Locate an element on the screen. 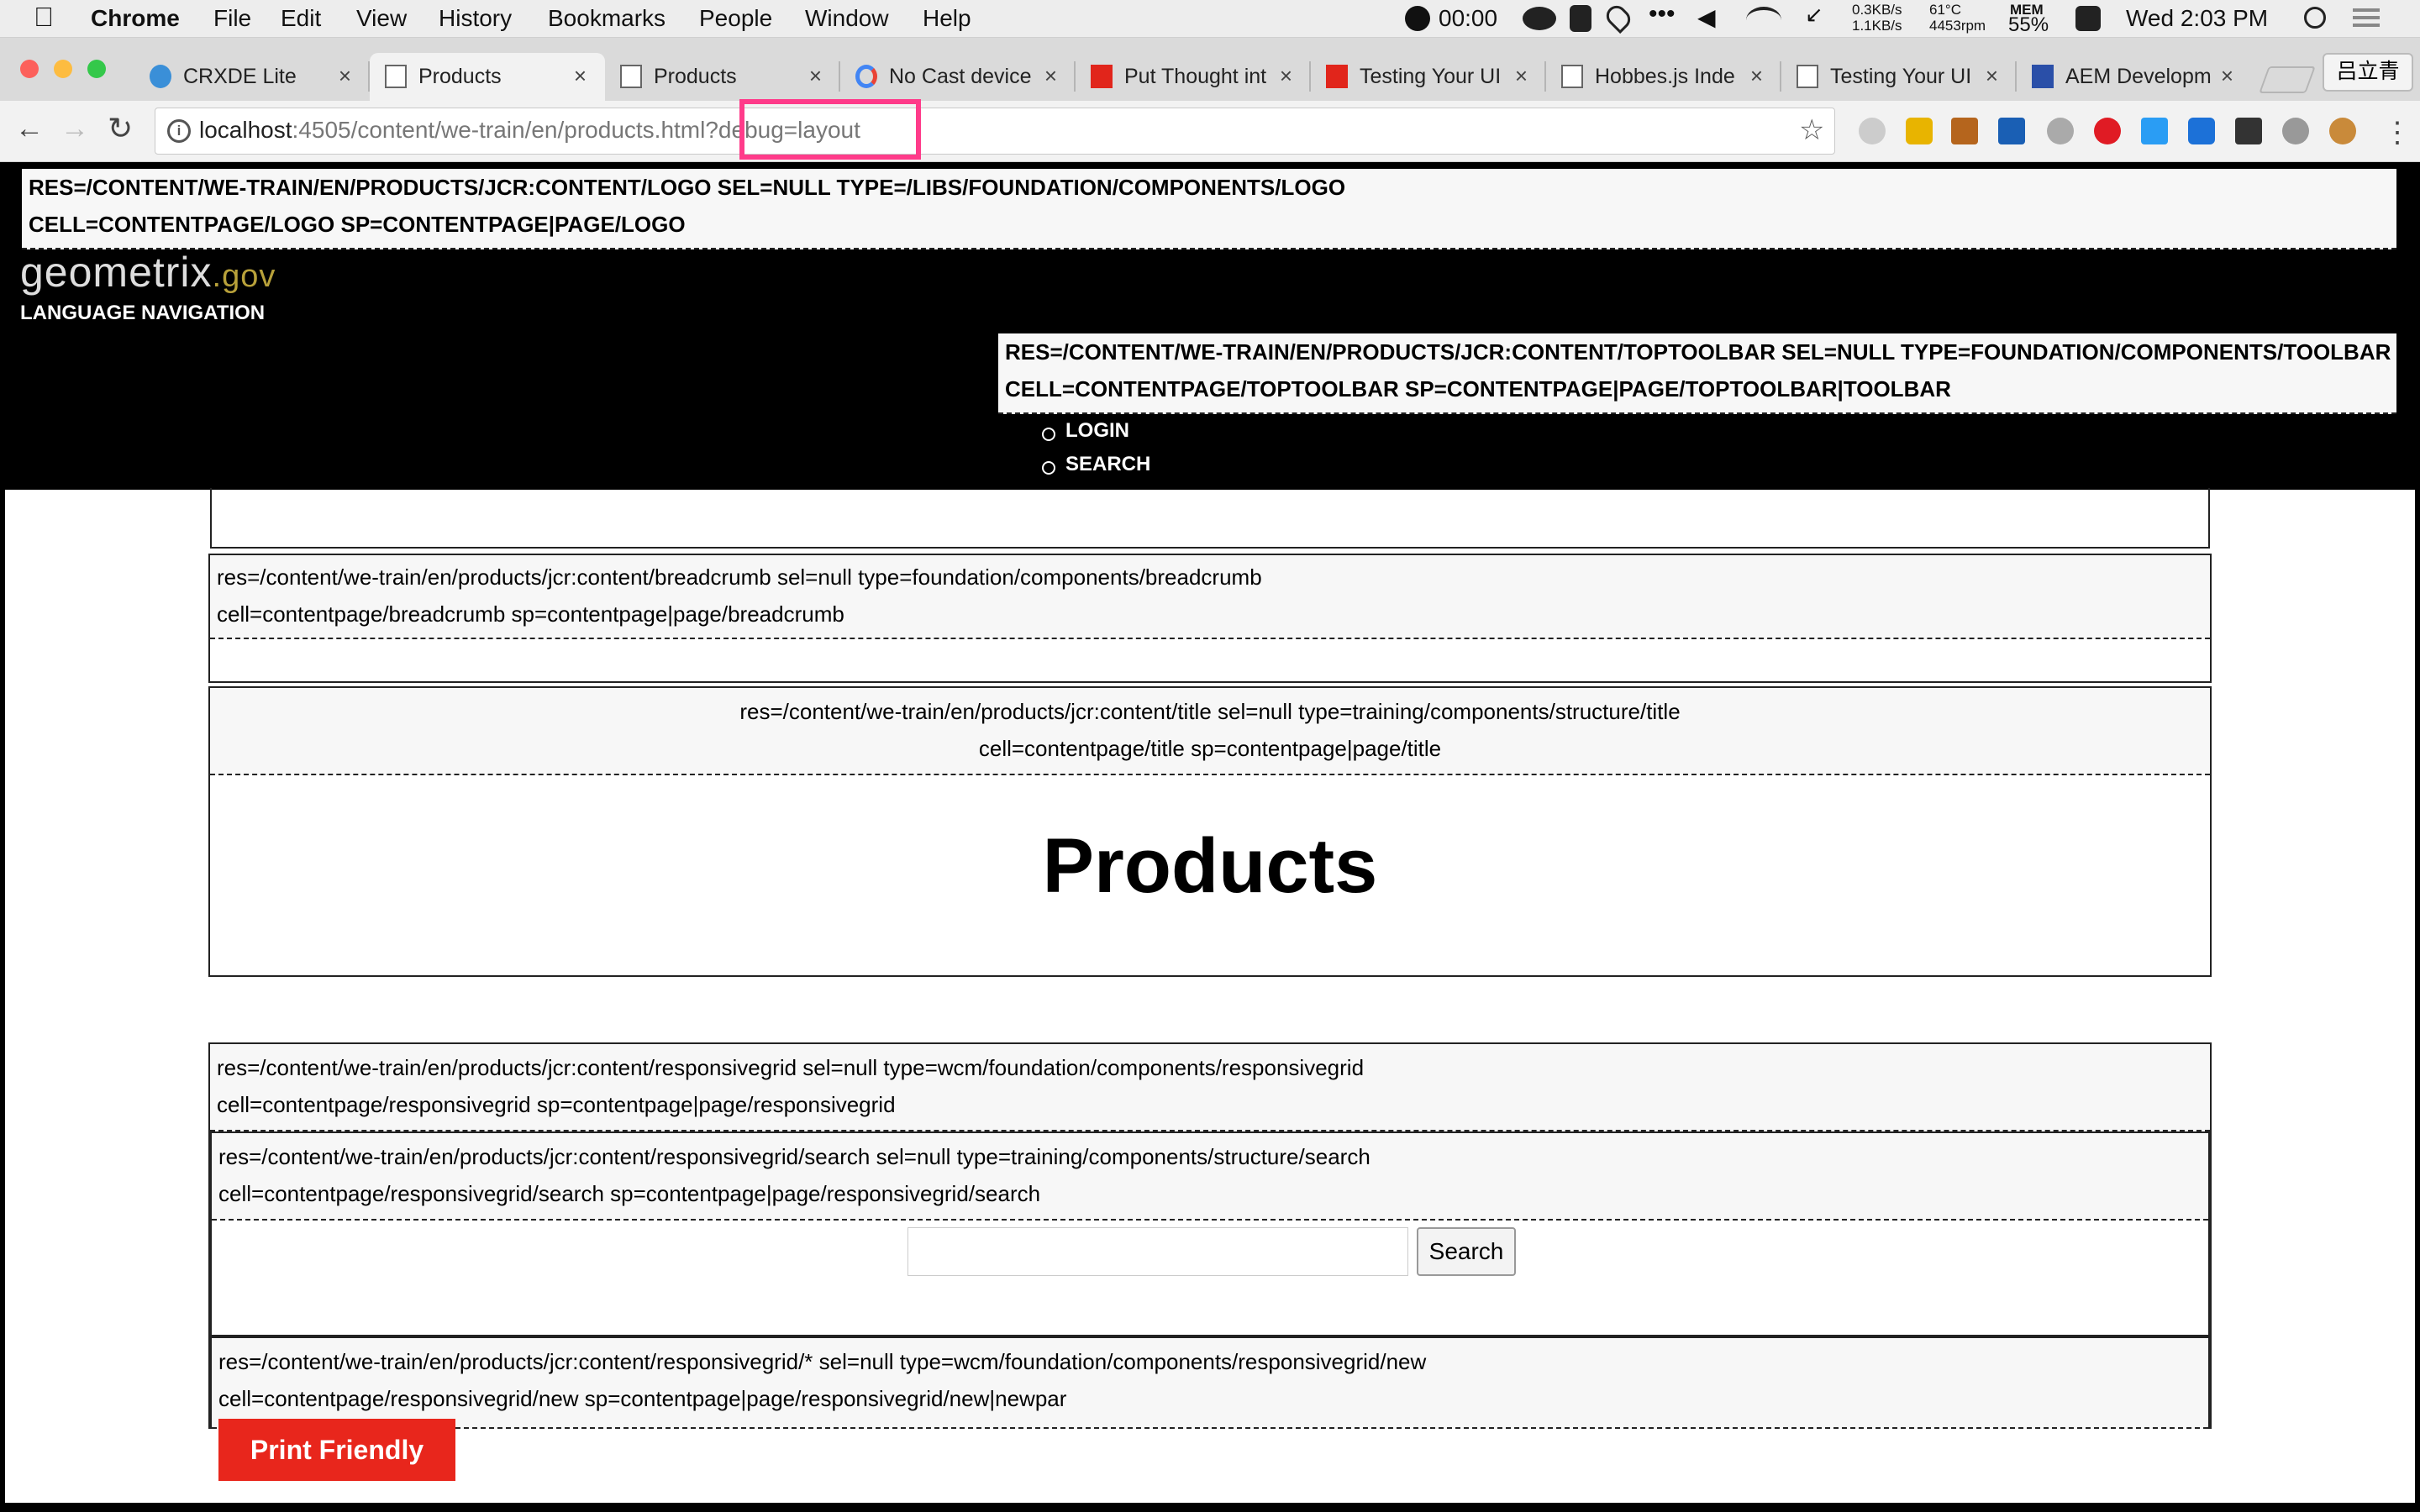  tab-aem-developer: AEM Developm × is located at coordinates (2134, 77).